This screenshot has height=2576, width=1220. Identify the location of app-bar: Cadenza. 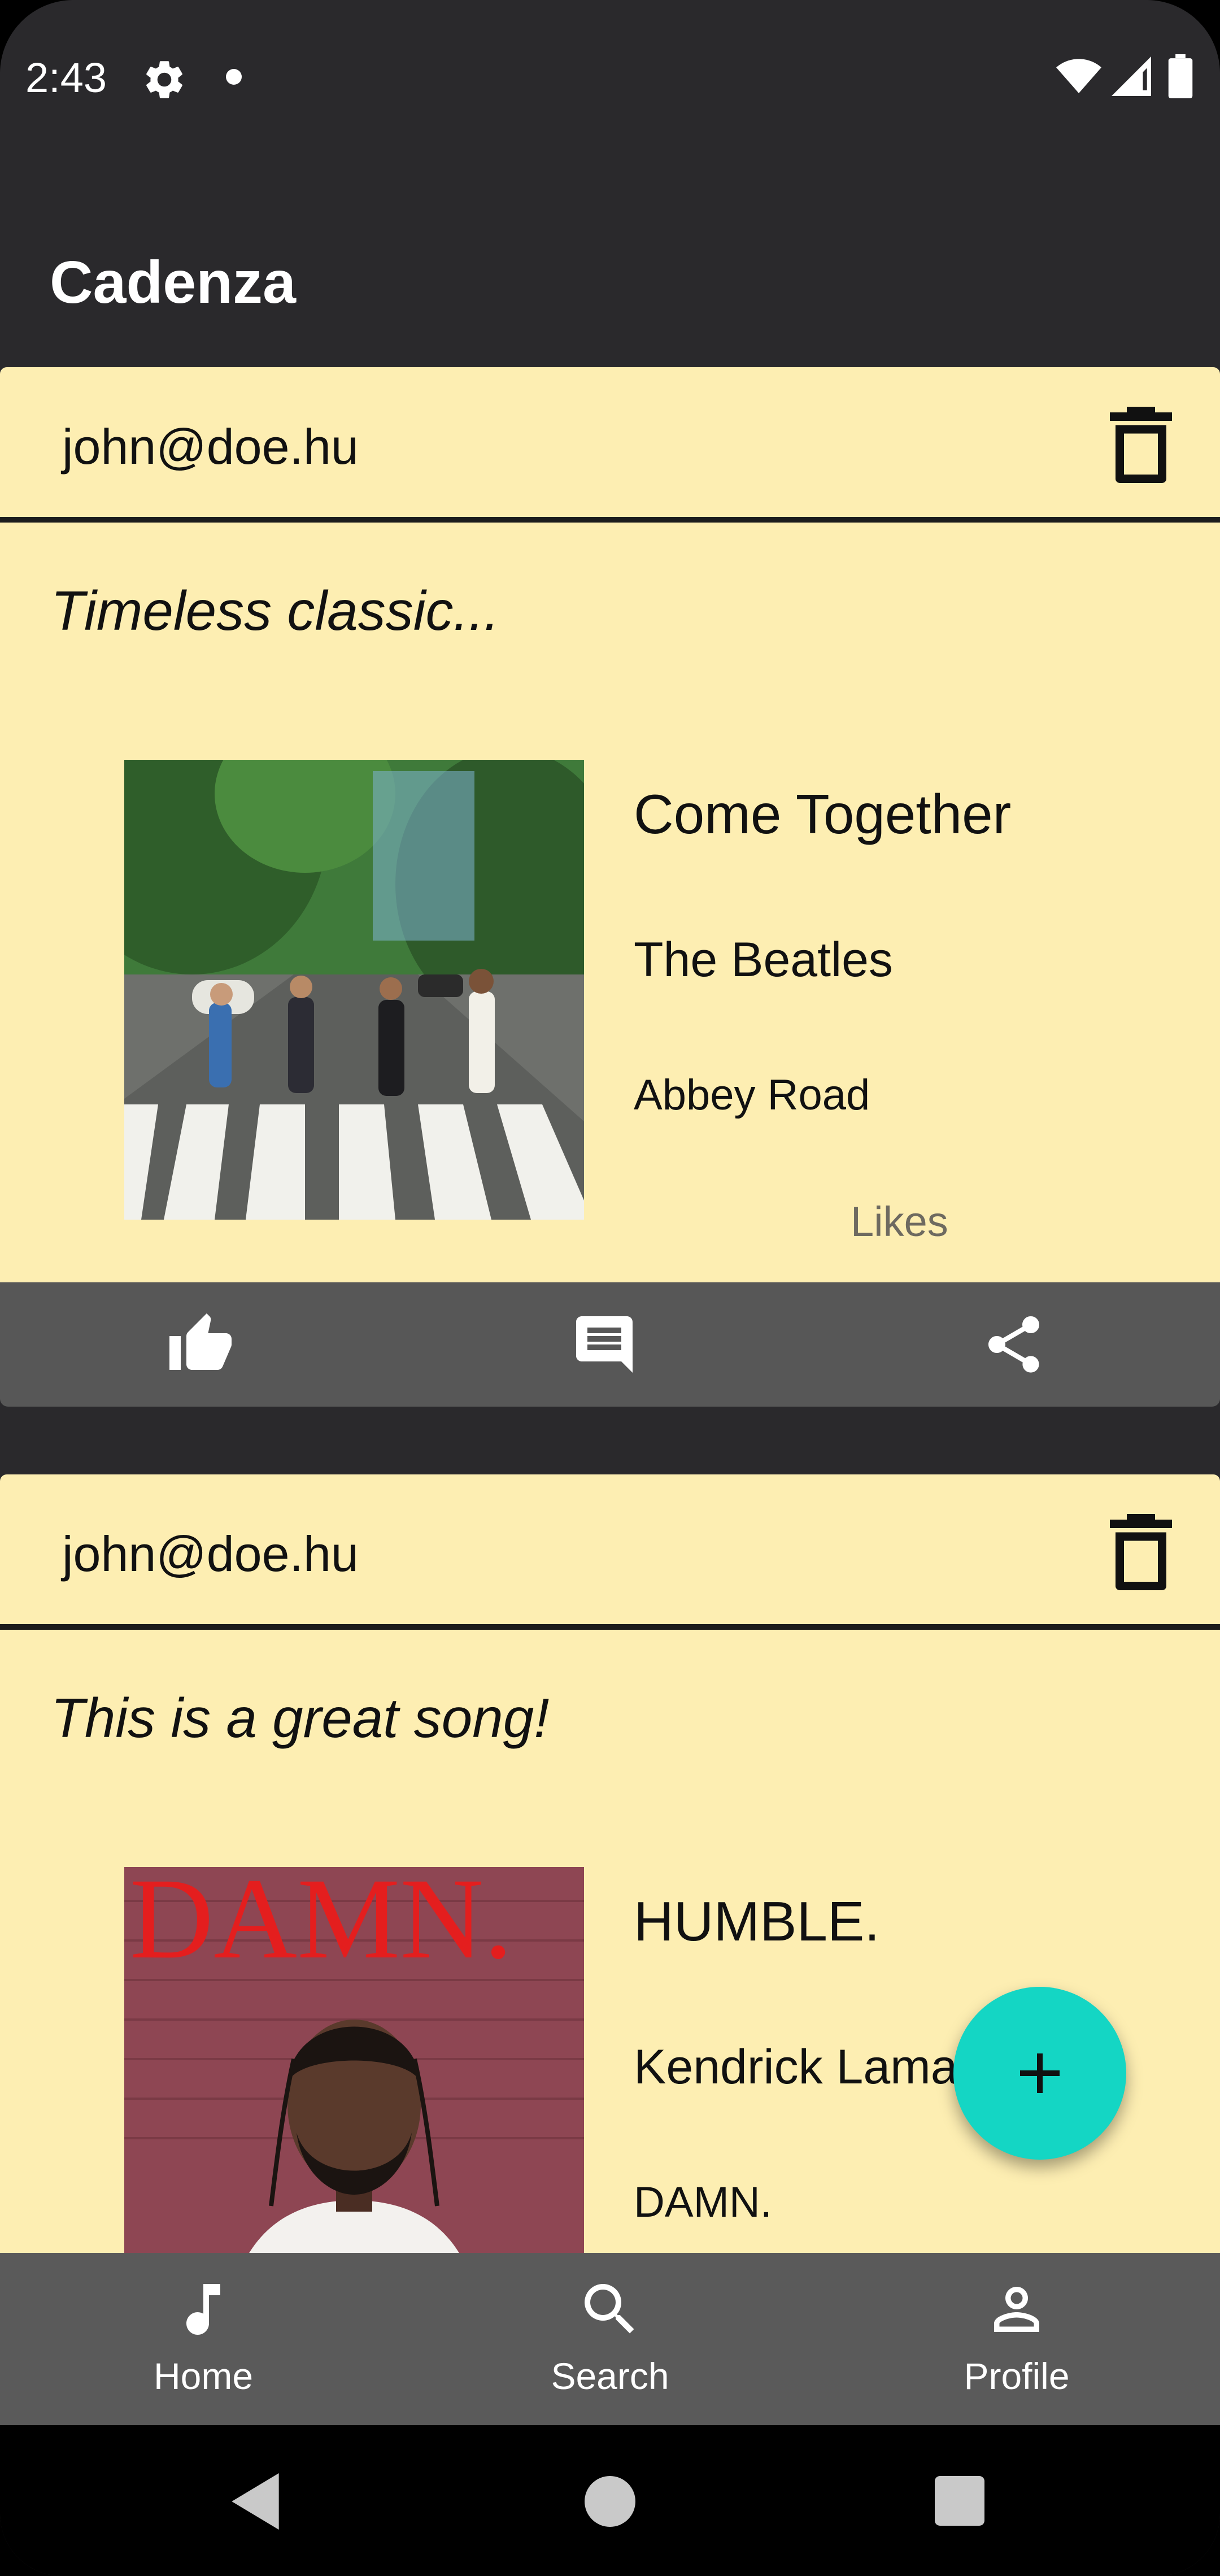
(610, 260).